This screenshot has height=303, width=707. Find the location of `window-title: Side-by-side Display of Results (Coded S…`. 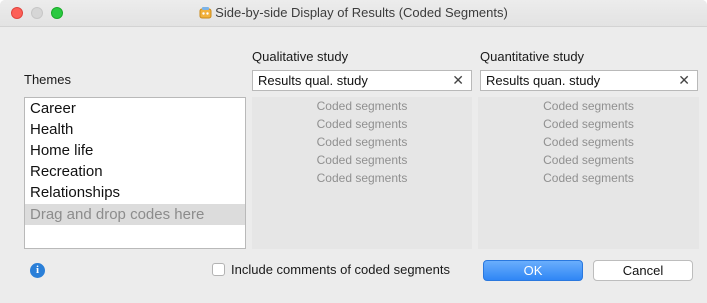

window-title: Side-by-side Display of Results (Coded S… is located at coordinates (353, 13).